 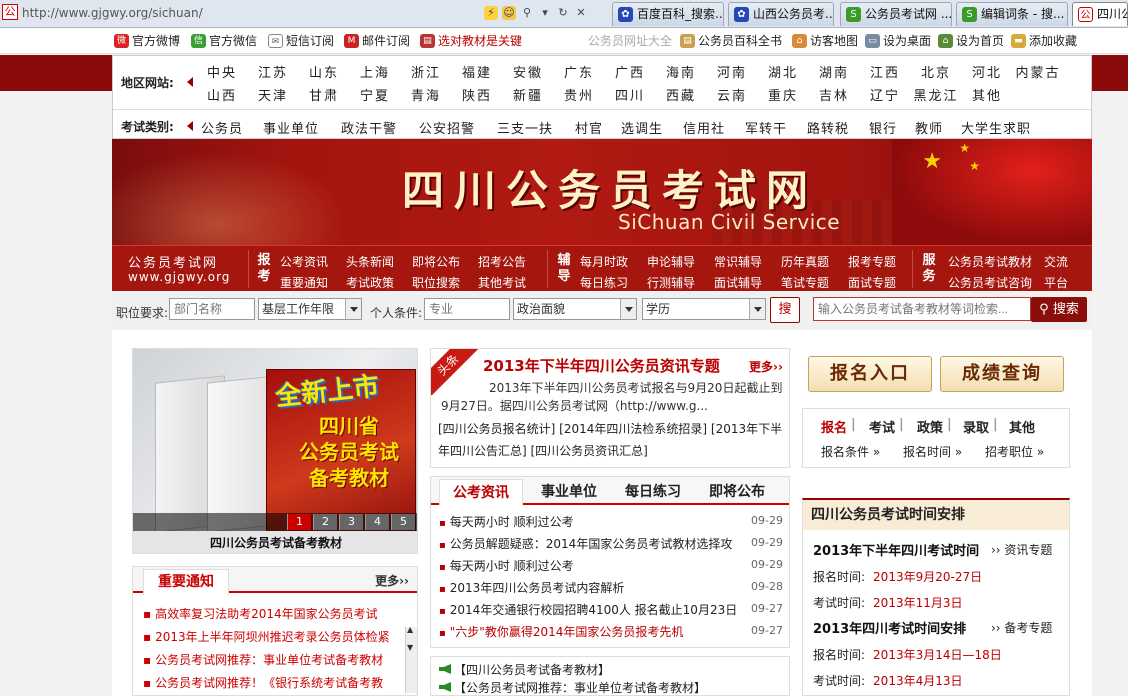 I want to click on category-link: 事业单位, so click(x=291, y=127).